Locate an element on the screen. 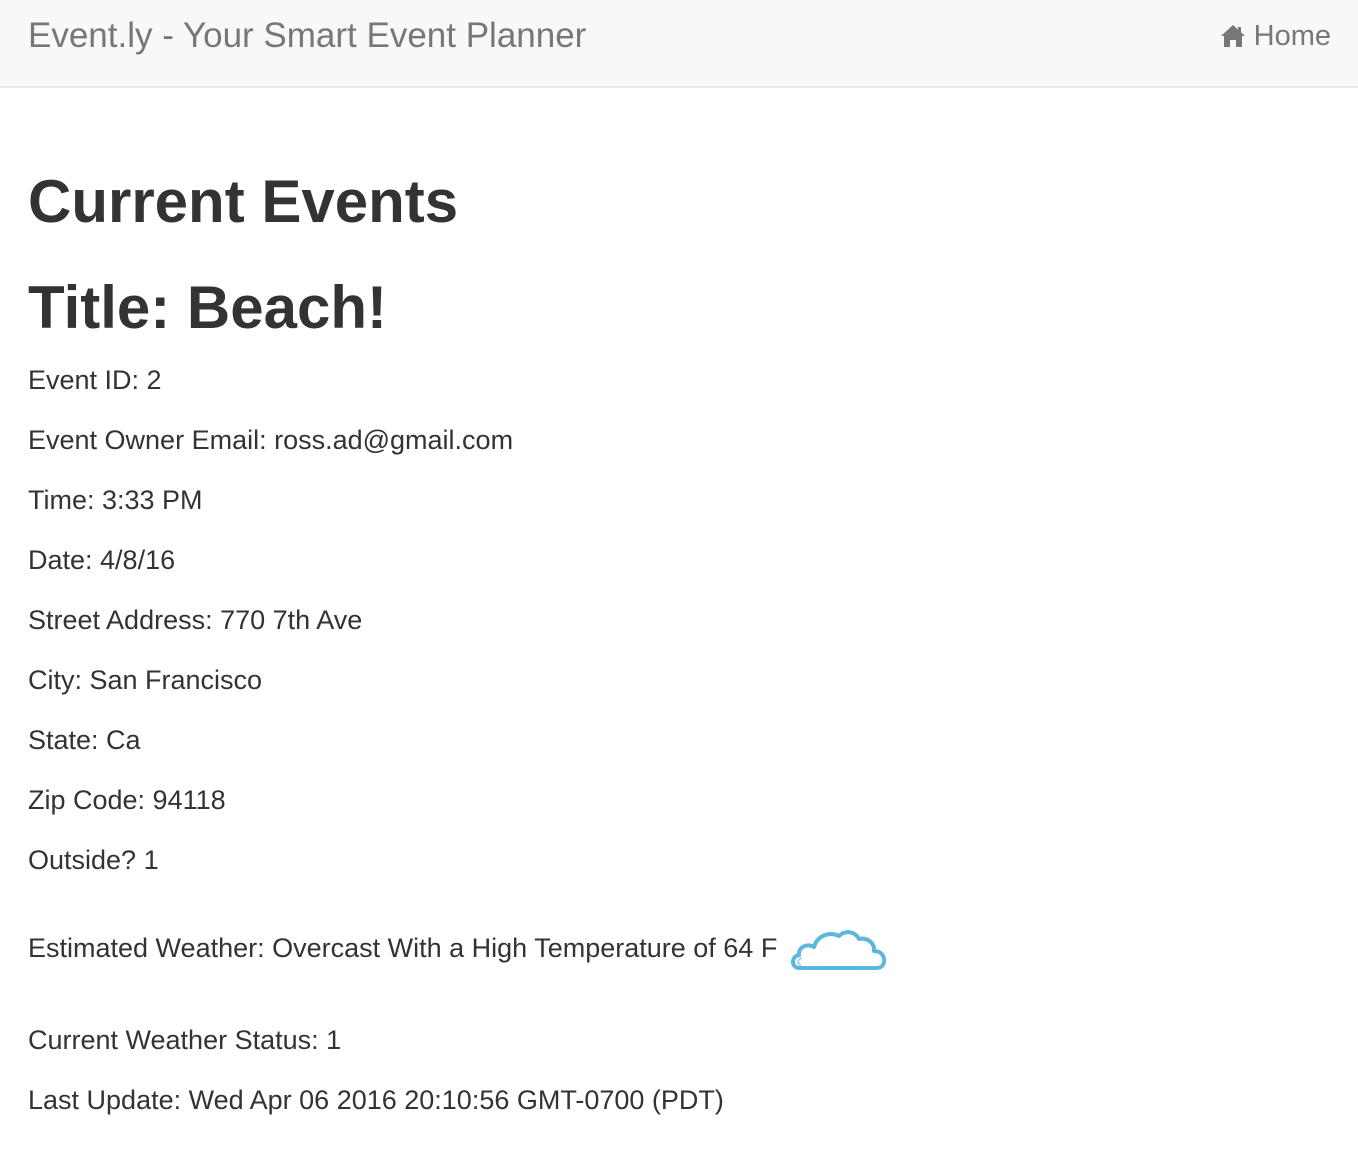 This screenshot has height=1172, width=1358. cloud-icon is located at coordinates (839, 950).